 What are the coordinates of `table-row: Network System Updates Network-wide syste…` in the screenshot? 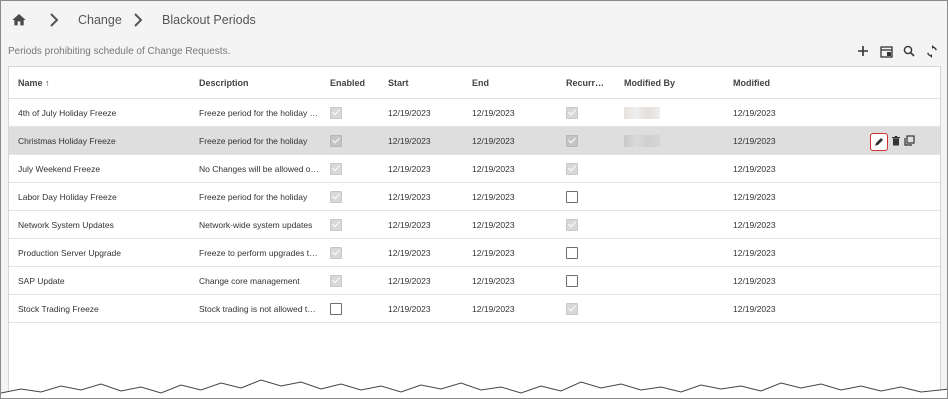 It's located at (474, 224).